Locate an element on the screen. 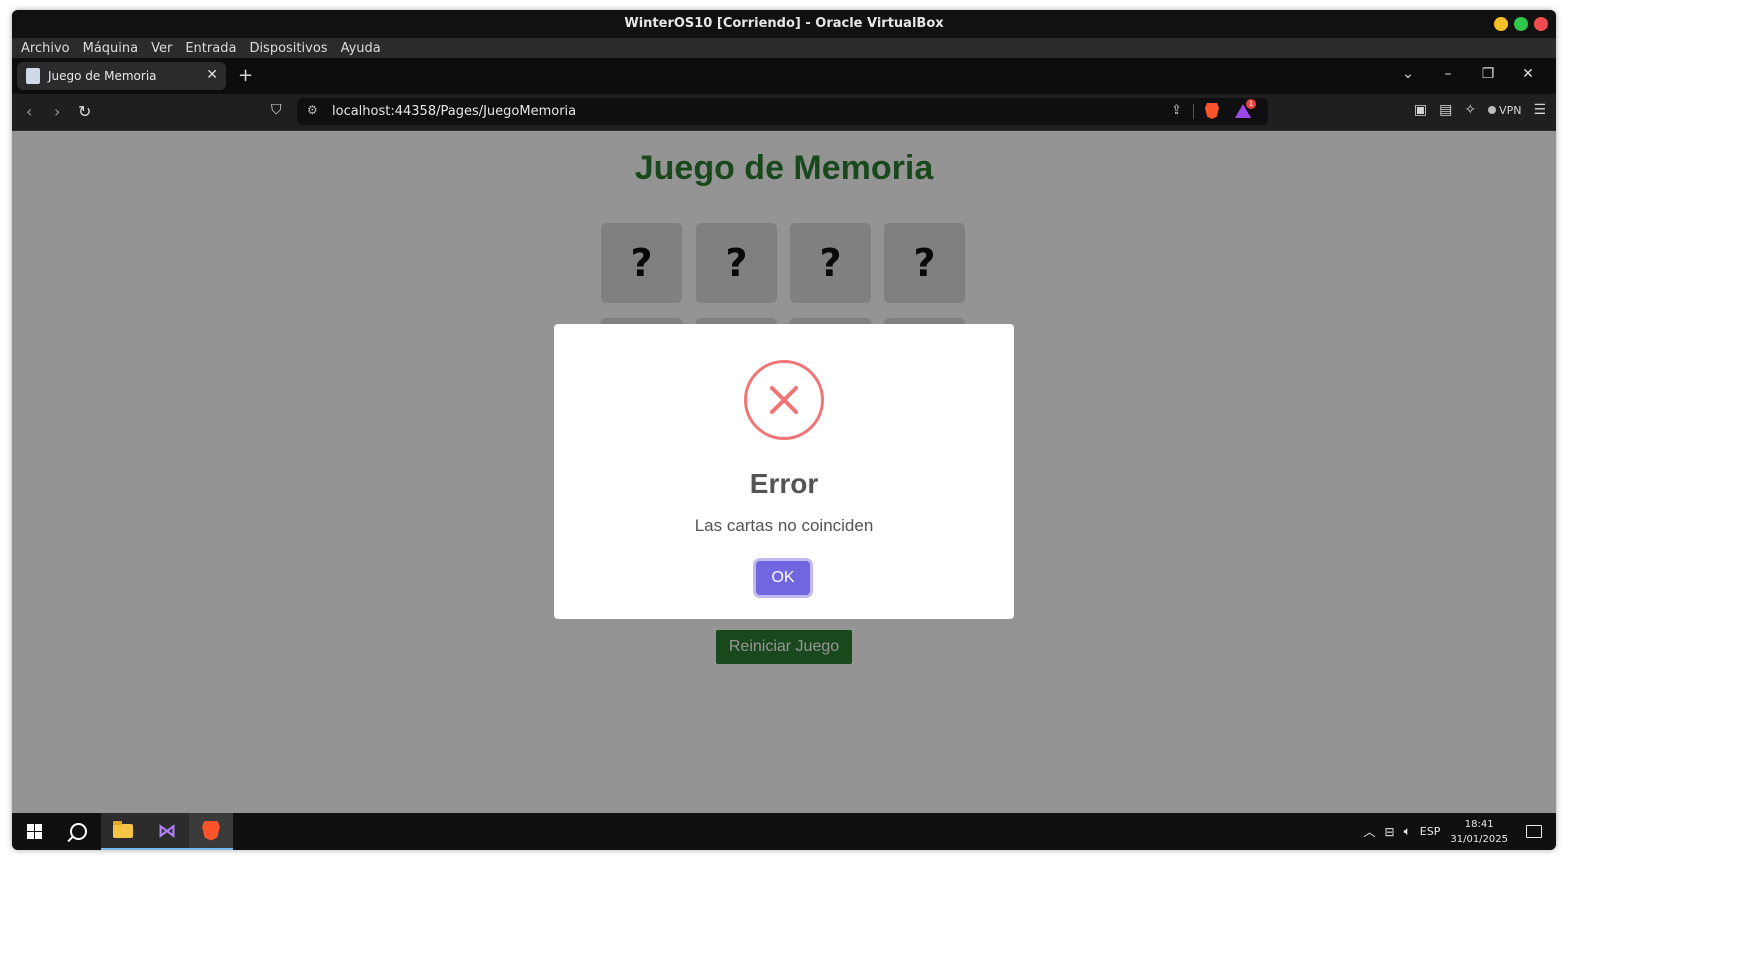 Image resolution: width=1745 pixels, height=961 pixels. window-controls is located at coordinates (1521, 24).